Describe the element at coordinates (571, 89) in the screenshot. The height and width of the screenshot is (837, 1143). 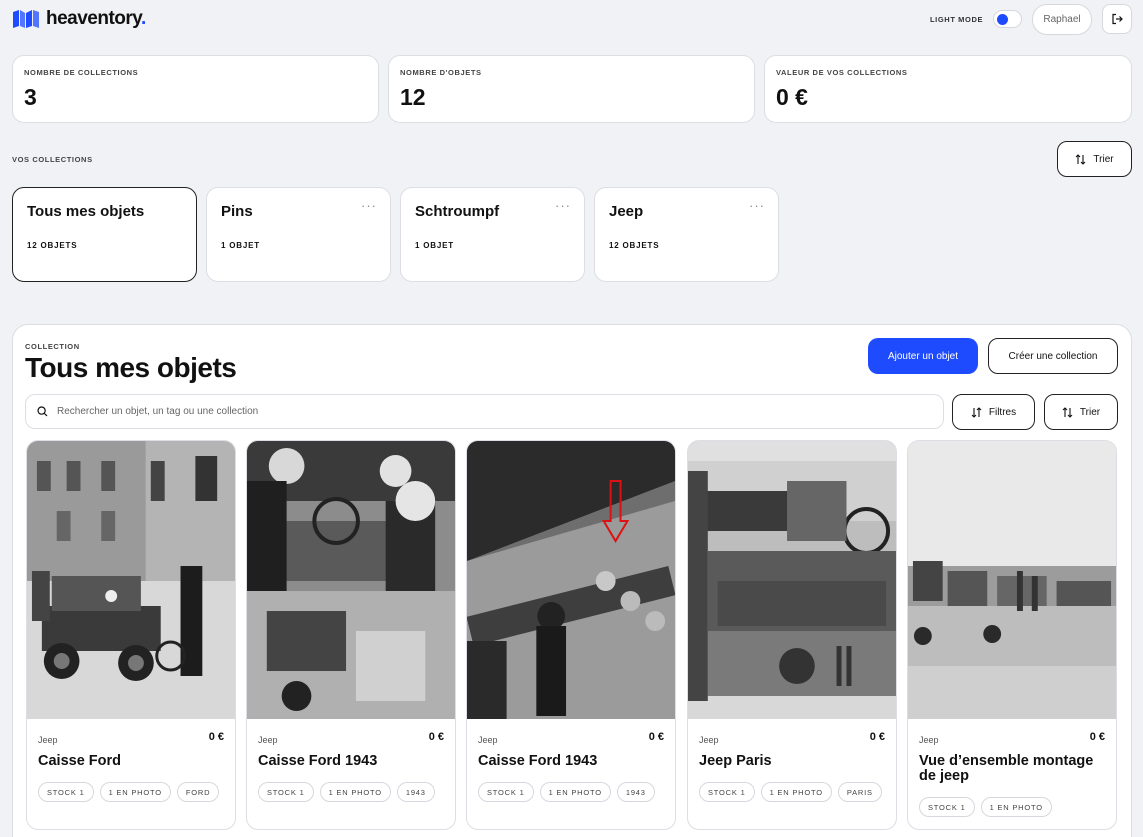
I see `stat-objects: NOMBRE D'OBJETS 12` at that location.